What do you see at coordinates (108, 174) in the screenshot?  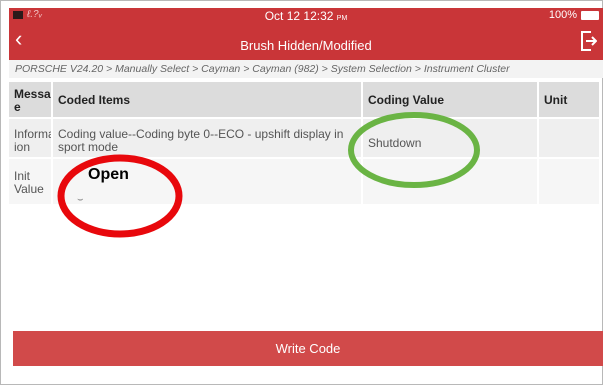 I see `open-annotation-label: Open` at bounding box center [108, 174].